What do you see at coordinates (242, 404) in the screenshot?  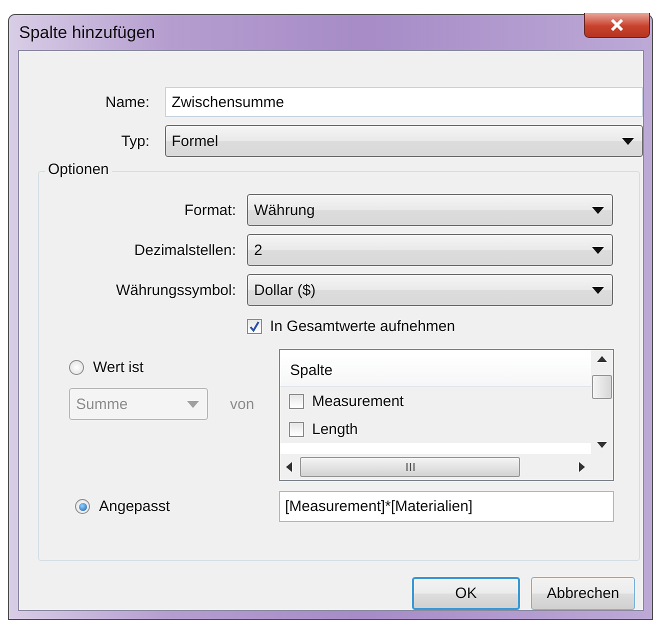 I see `of-label: von` at bounding box center [242, 404].